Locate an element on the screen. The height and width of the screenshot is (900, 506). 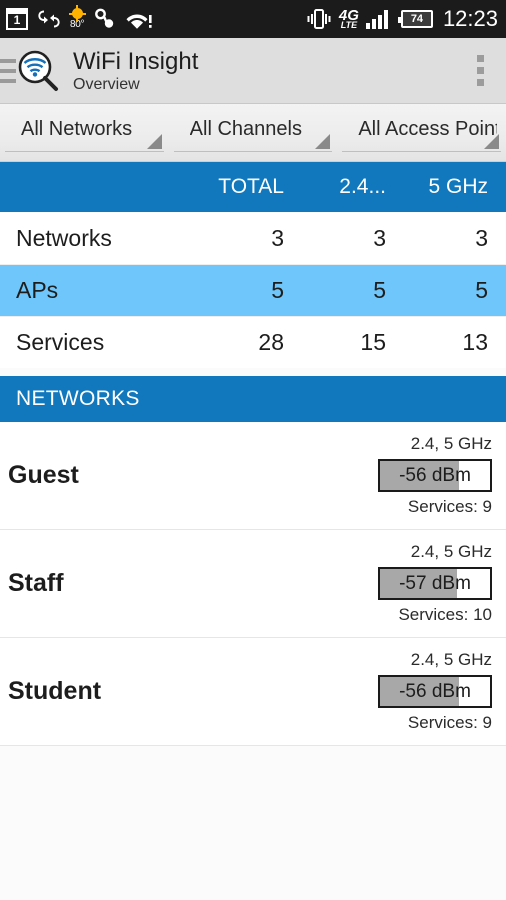
access-point-filter-label: All Access Points is located at coordinates (428, 128).